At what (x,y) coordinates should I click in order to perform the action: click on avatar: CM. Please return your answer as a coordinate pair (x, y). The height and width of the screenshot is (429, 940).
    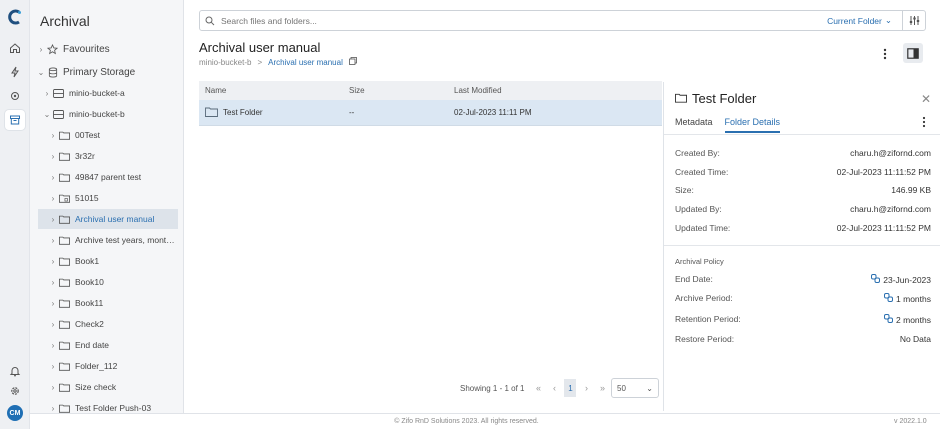
    Looking at the image, I should click on (15, 413).